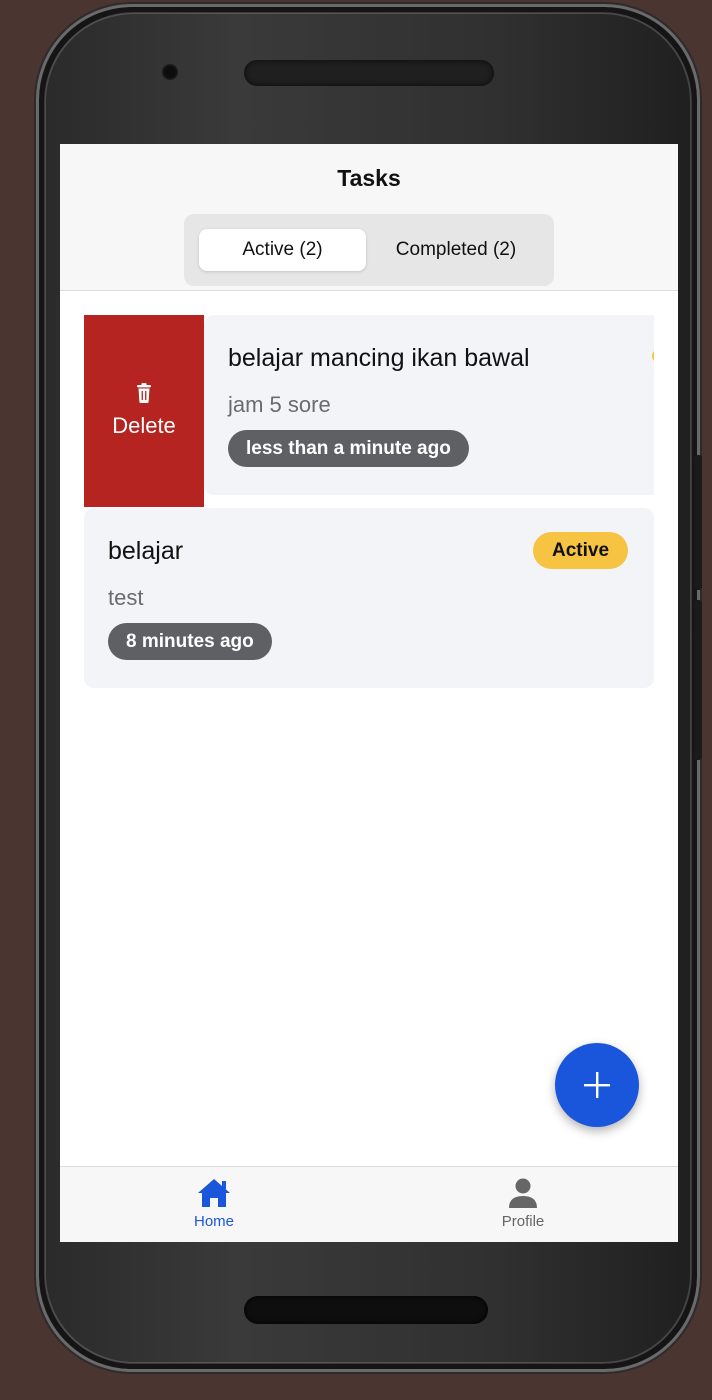 The image size is (712, 1400). Describe the element at coordinates (190, 641) in the screenshot. I see `time-badge: 8 minutes ago` at that location.